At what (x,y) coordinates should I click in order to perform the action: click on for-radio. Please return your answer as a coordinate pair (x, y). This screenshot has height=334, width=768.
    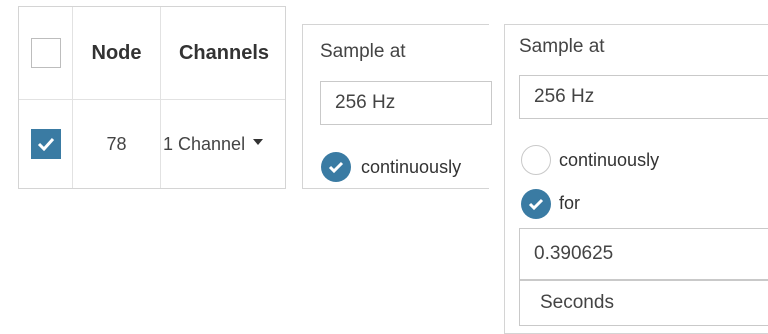
    Looking at the image, I should click on (536, 204).